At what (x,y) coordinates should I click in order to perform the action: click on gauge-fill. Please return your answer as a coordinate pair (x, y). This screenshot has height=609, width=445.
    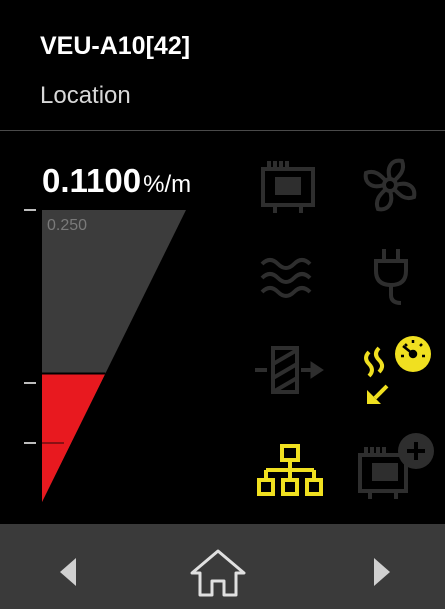
    Looking at the image, I should click on (74, 437).